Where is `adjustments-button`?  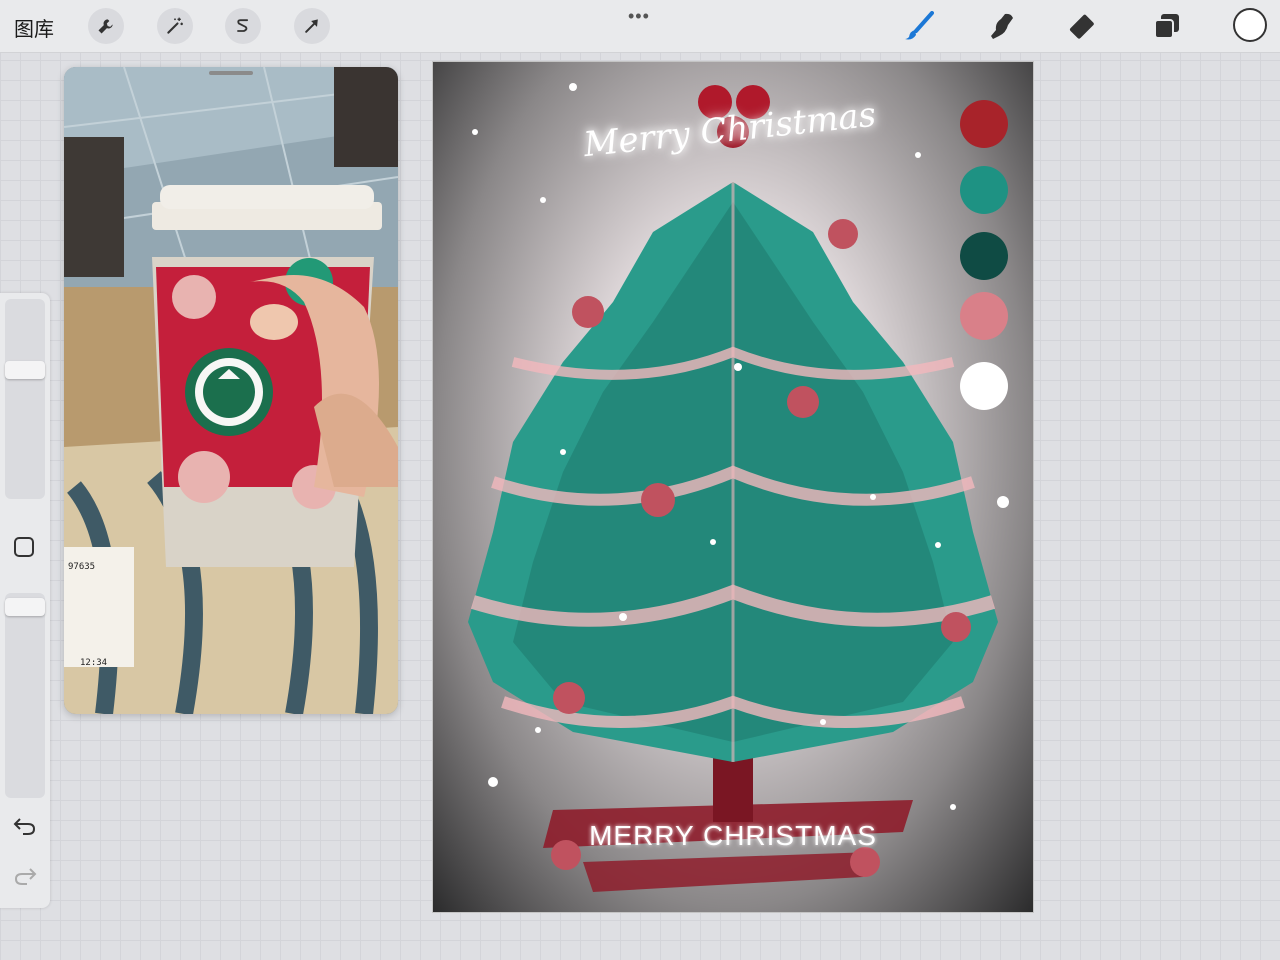
adjustments-button is located at coordinates (175, 26).